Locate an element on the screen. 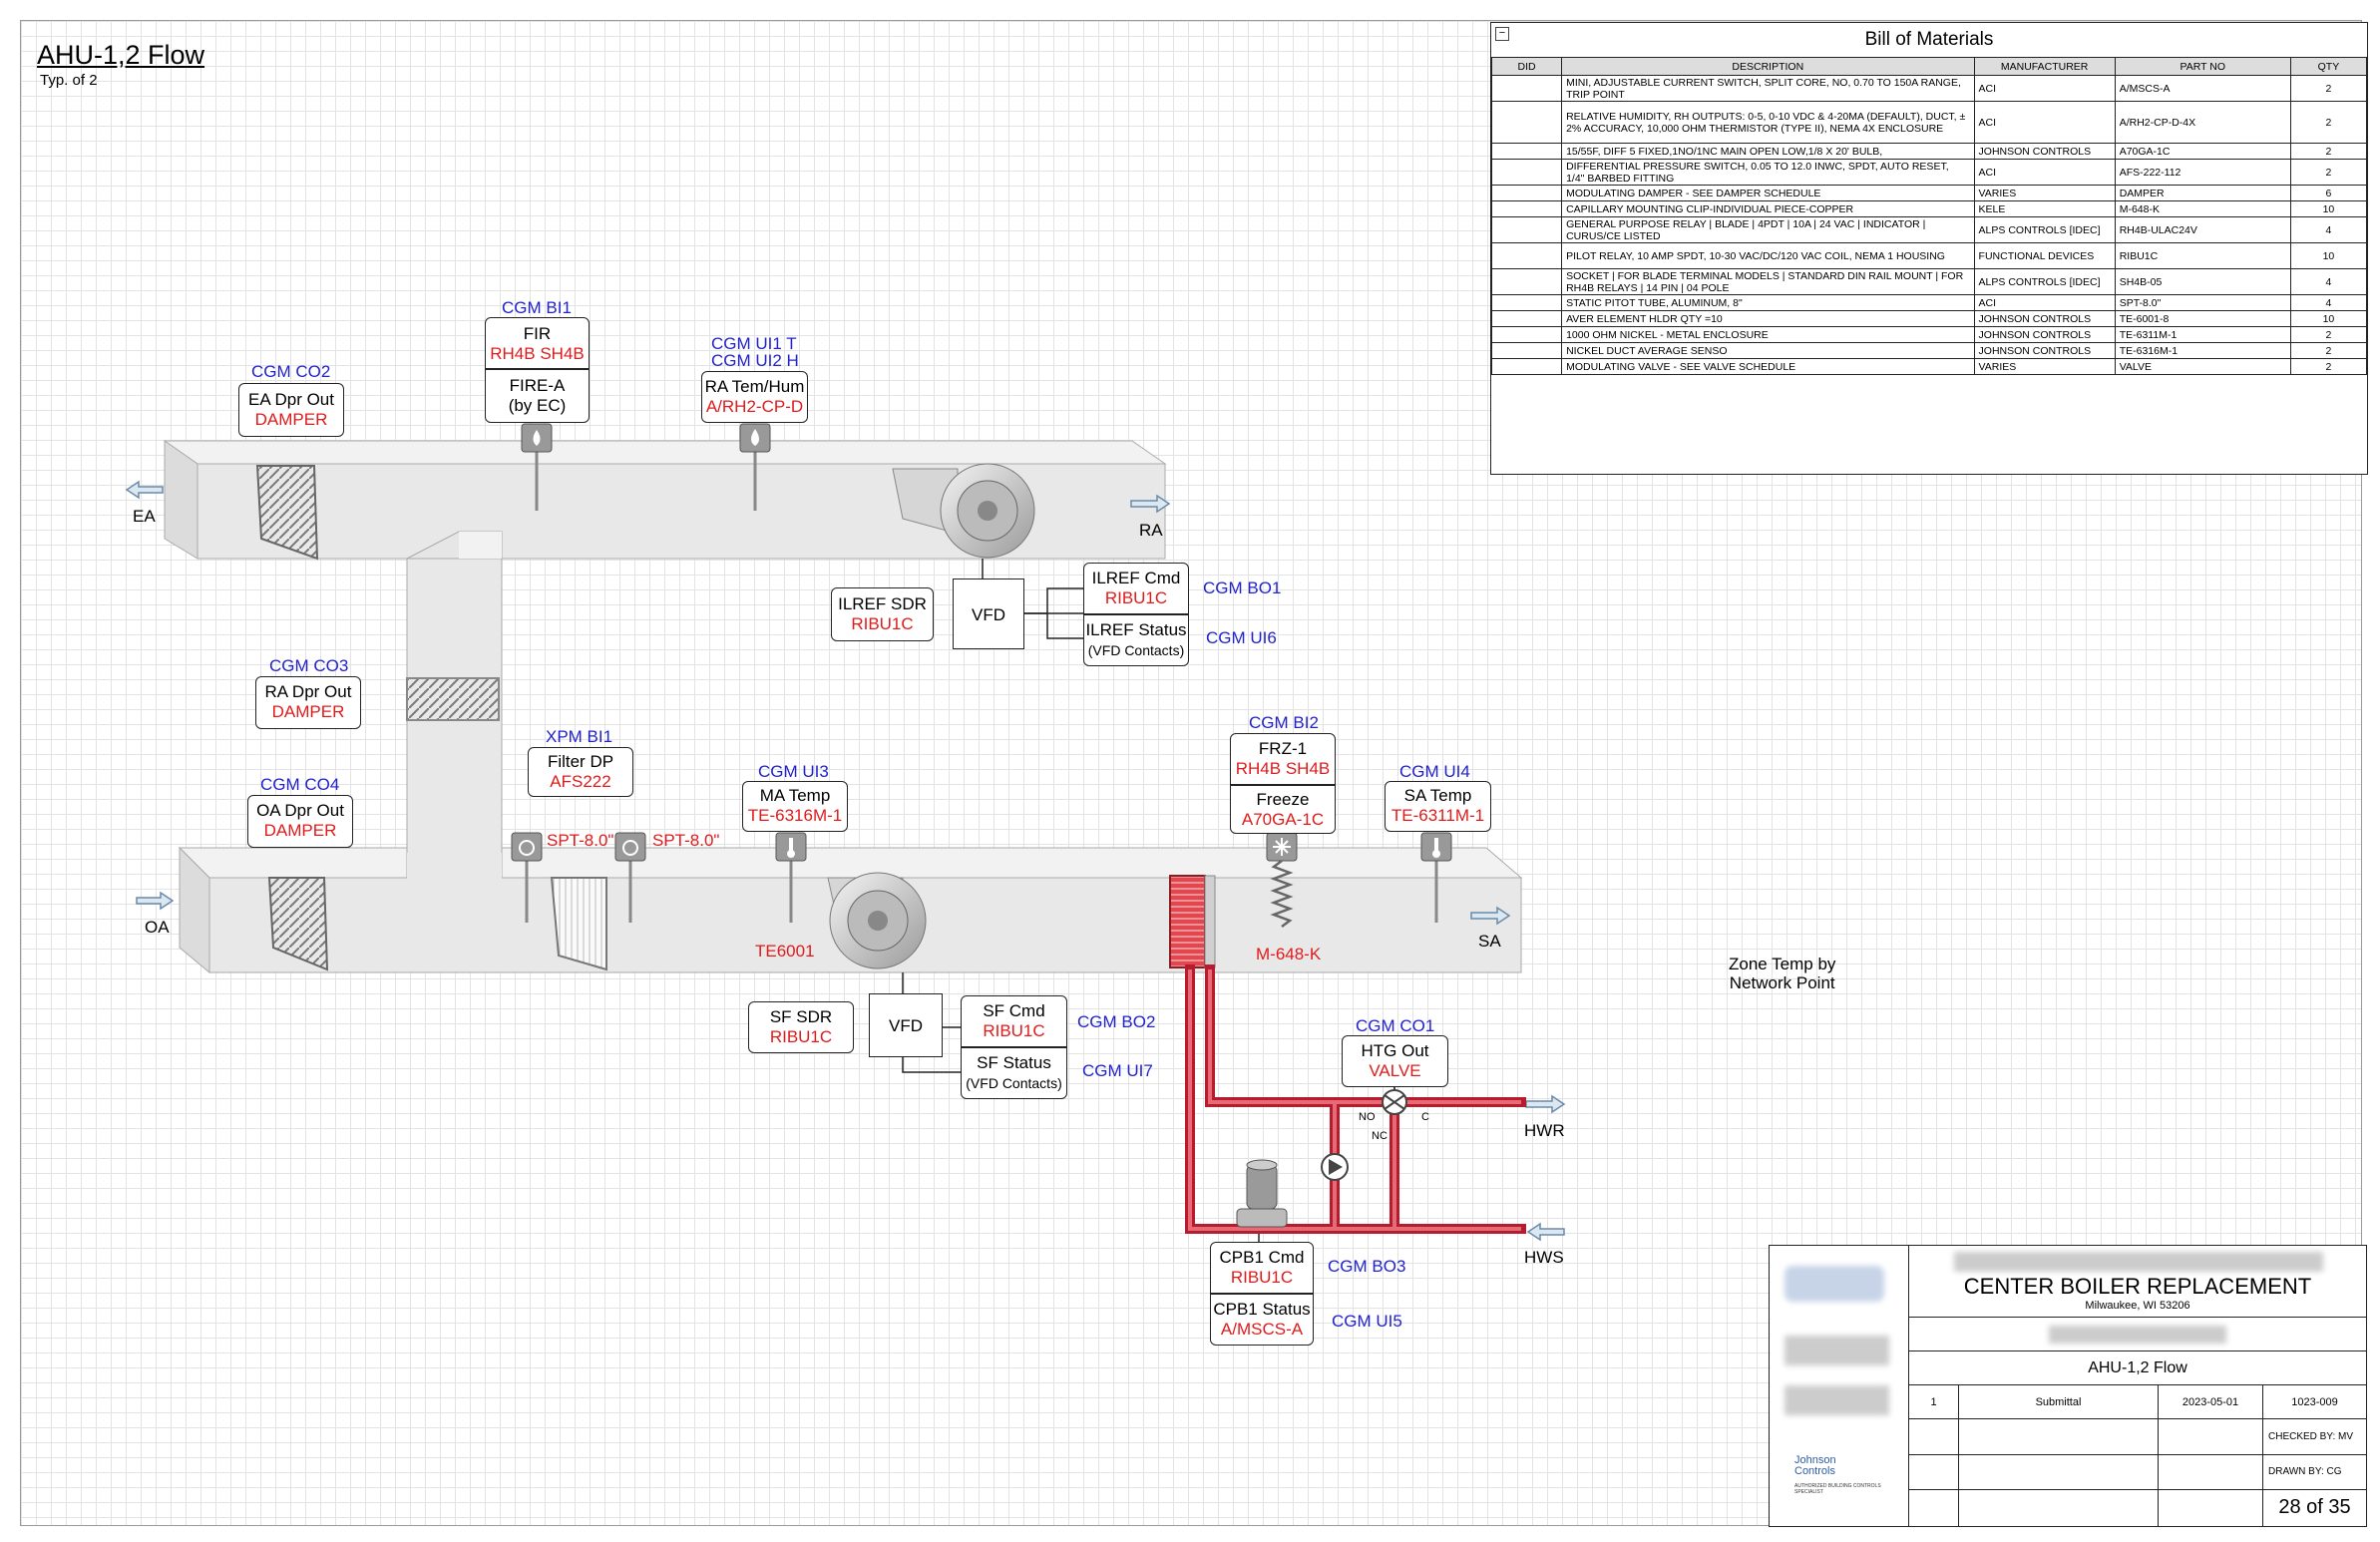 Image resolution: width=2380 pixels, height=1542 pixels. sf-status-point: SF Status (VFD Contacts) is located at coordinates (1014, 1073).